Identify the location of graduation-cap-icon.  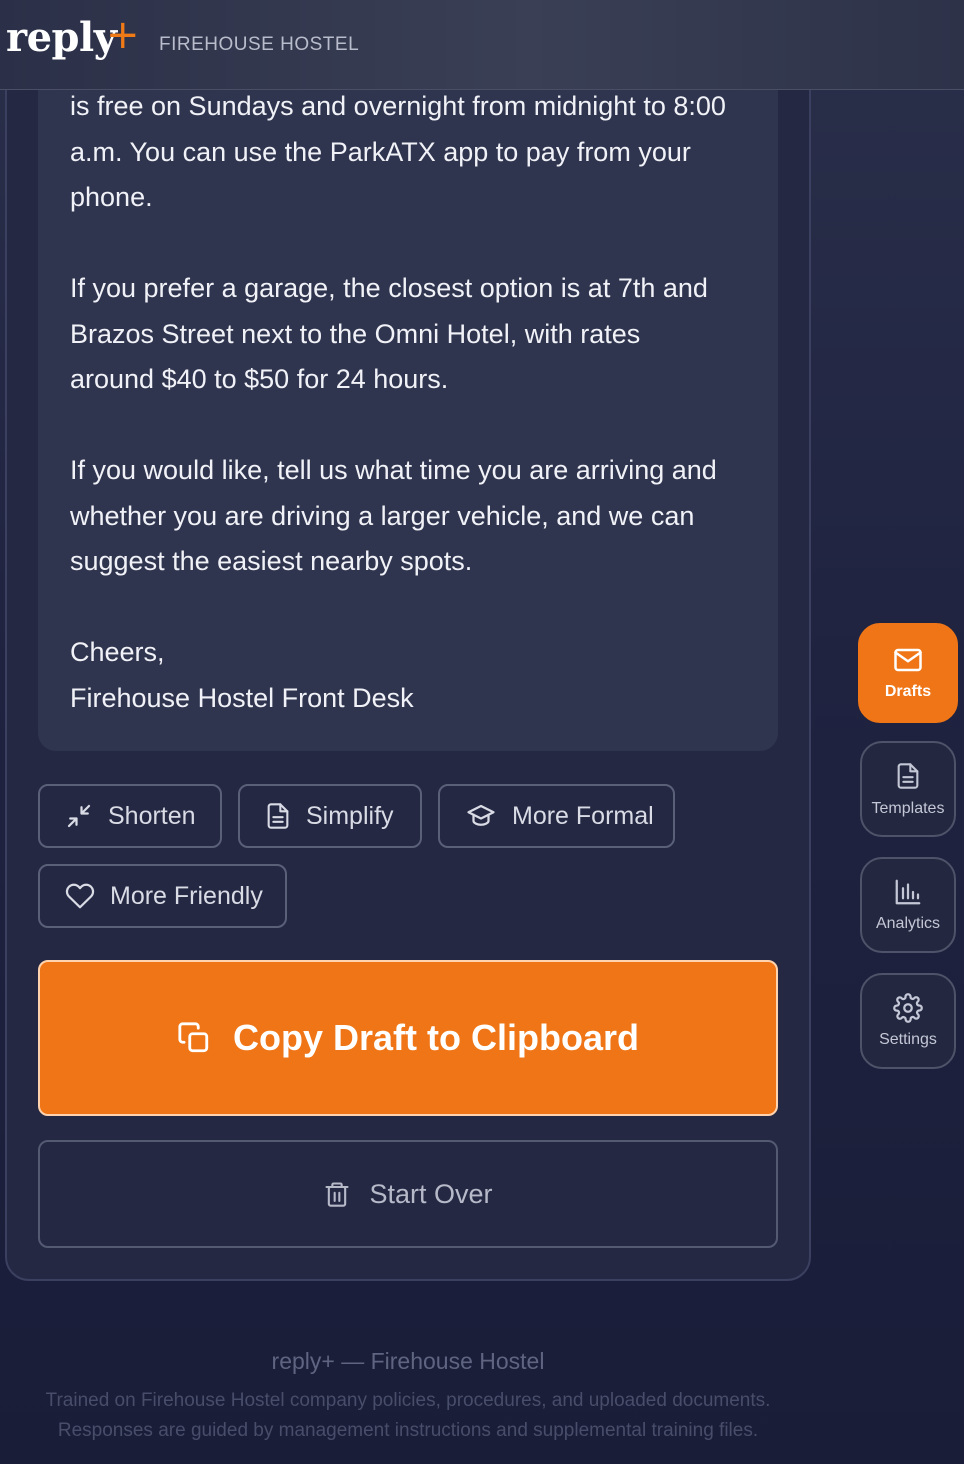
(481, 815).